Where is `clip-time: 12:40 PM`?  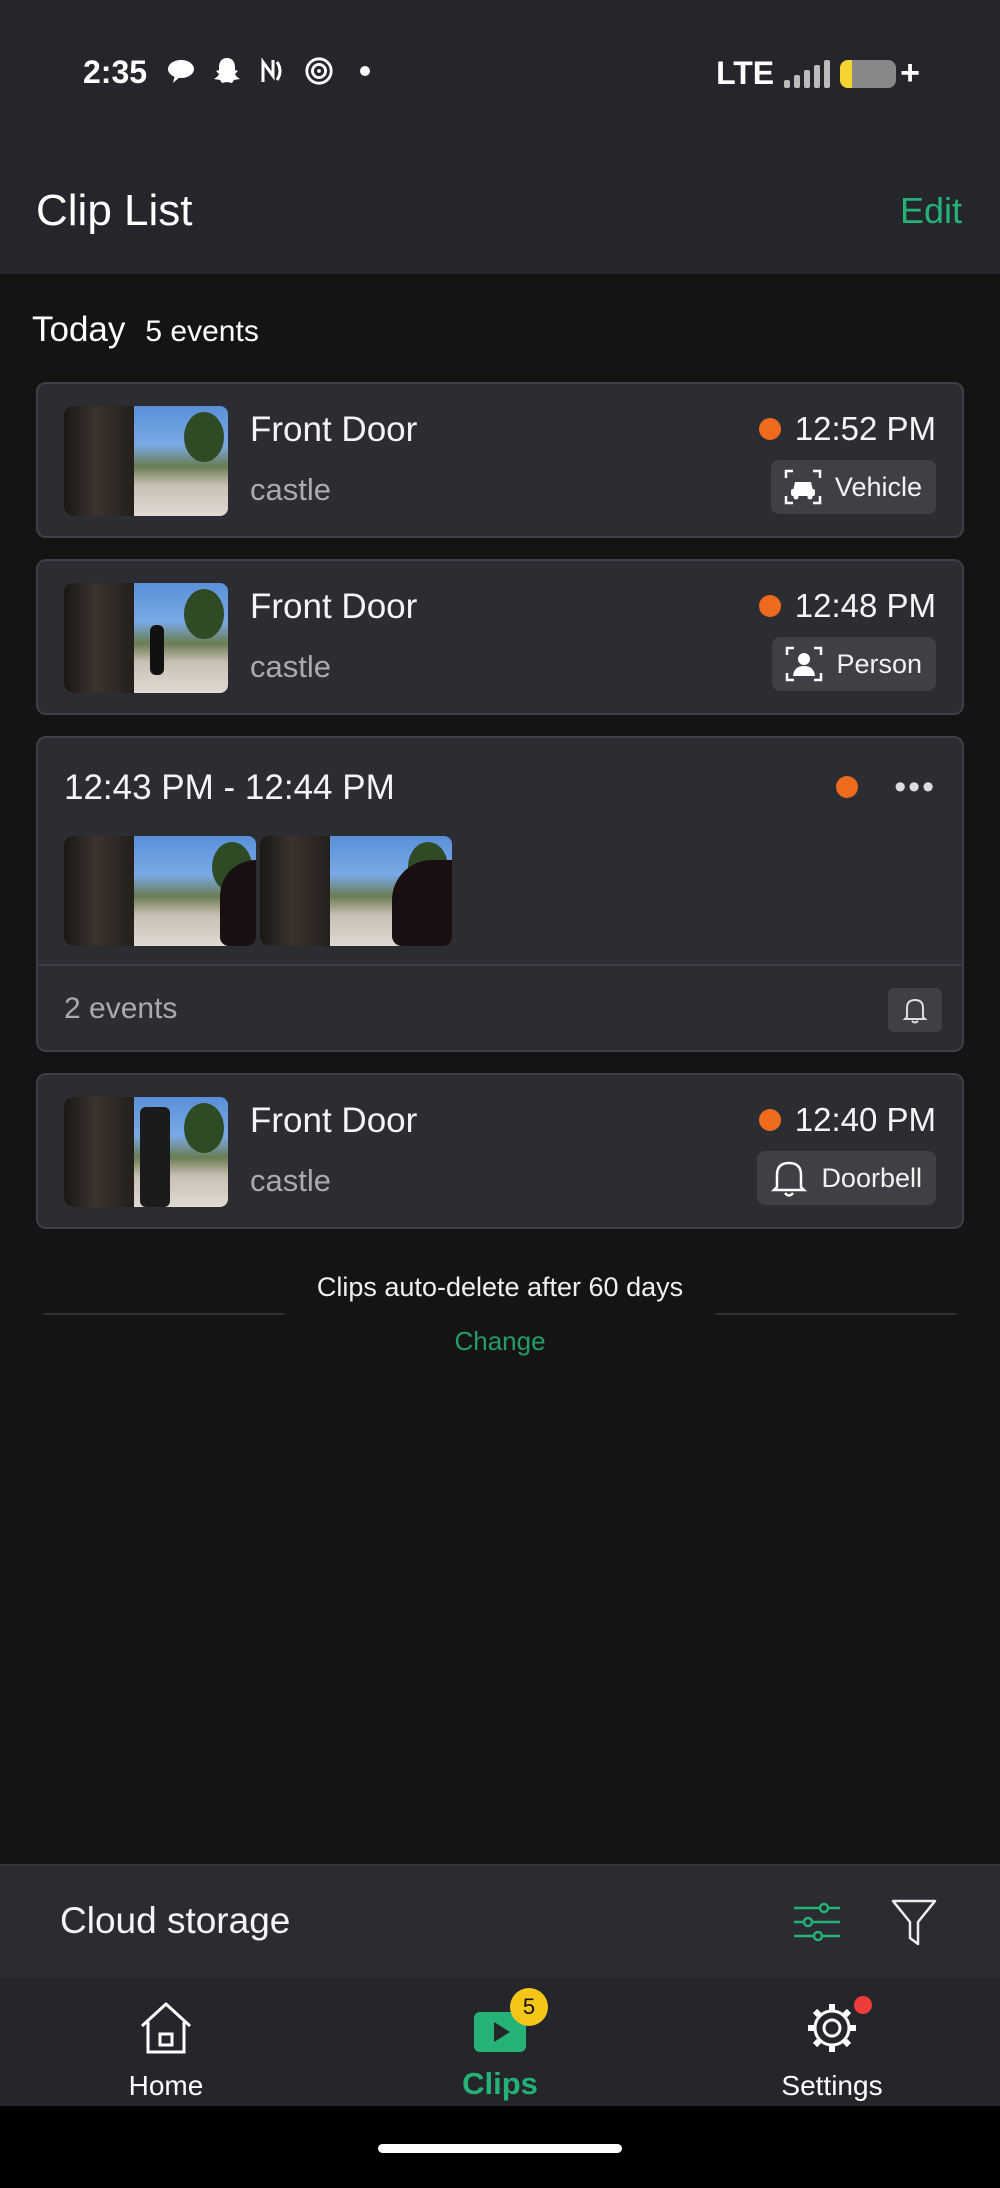
clip-time: 12:40 PM is located at coordinates (847, 1120).